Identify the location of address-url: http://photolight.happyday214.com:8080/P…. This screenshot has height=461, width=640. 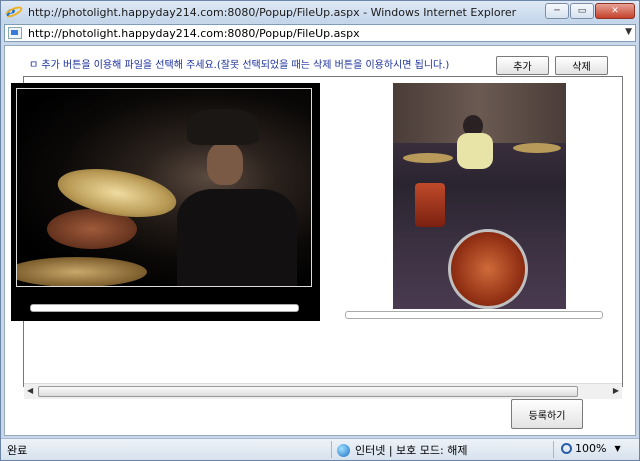
(194, 33).